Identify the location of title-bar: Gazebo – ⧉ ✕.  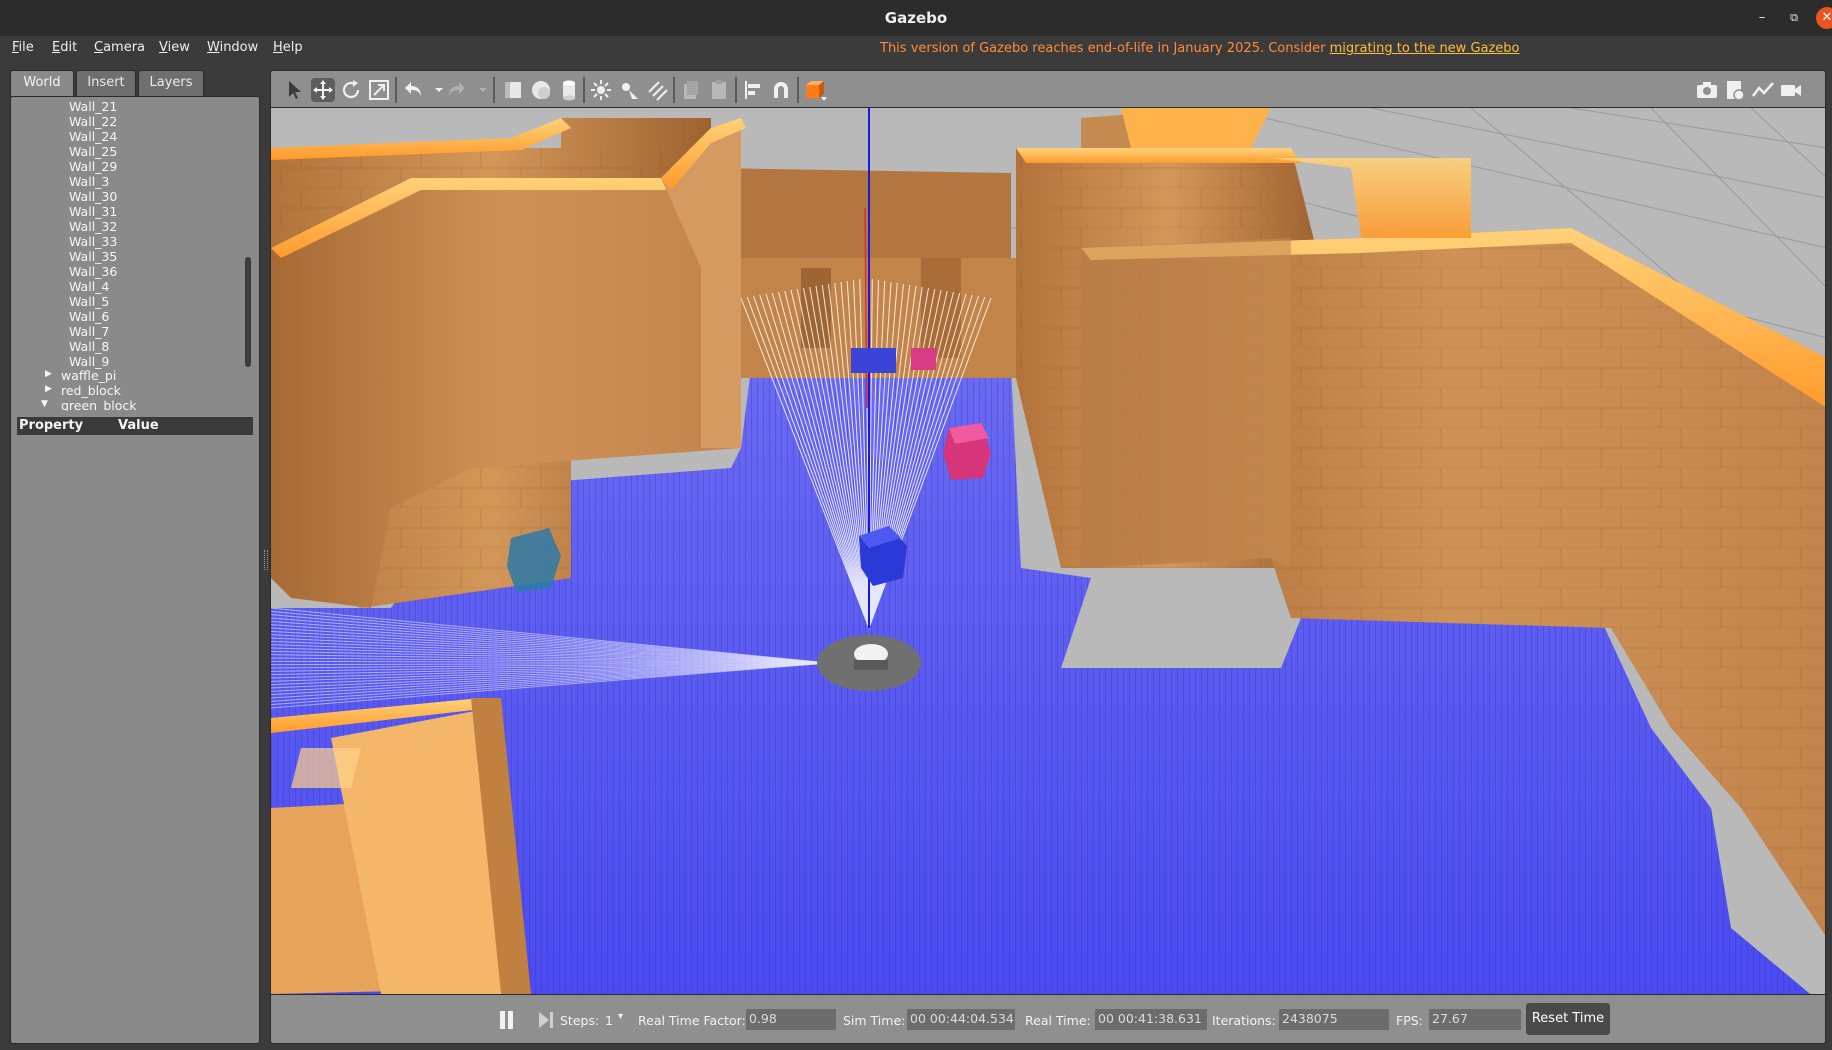
(916, 18).